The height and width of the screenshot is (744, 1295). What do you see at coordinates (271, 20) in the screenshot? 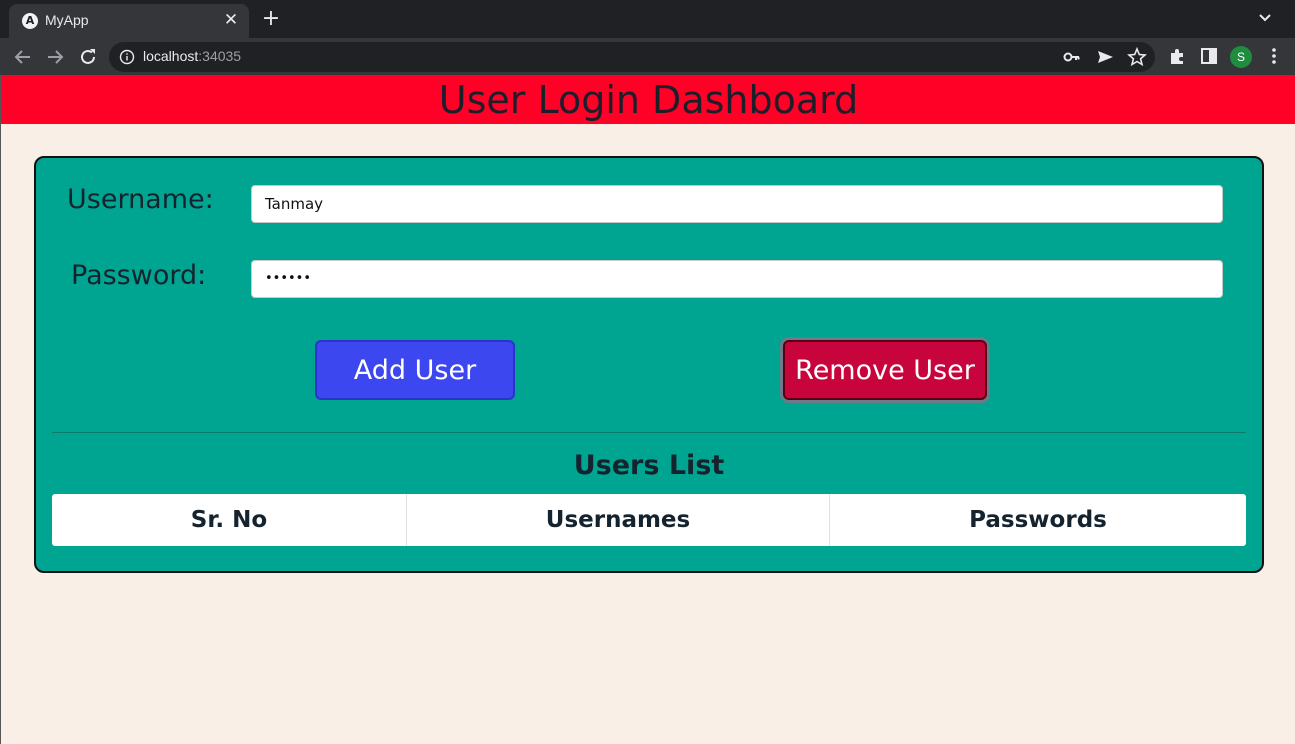
I see `new-tab-button: +` at bounding box center [271, 20].